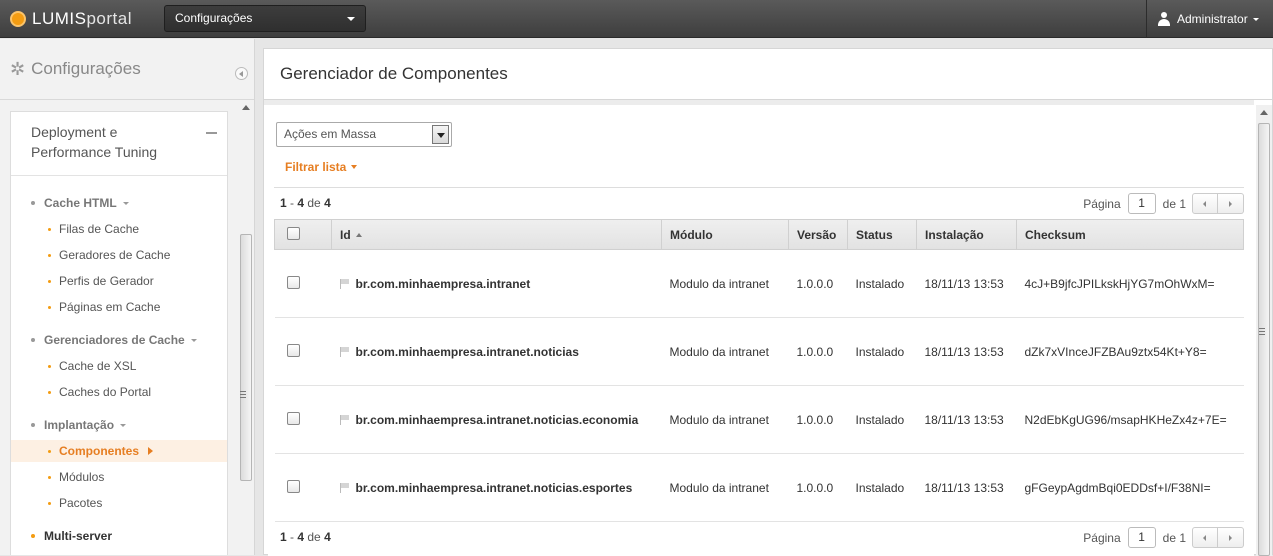 The width and height of the screenshot is (1273, 556). Describe the element at coordinates (1130, 234) in the screenshot. I see `column-header-checksum: Checksum` at that location.